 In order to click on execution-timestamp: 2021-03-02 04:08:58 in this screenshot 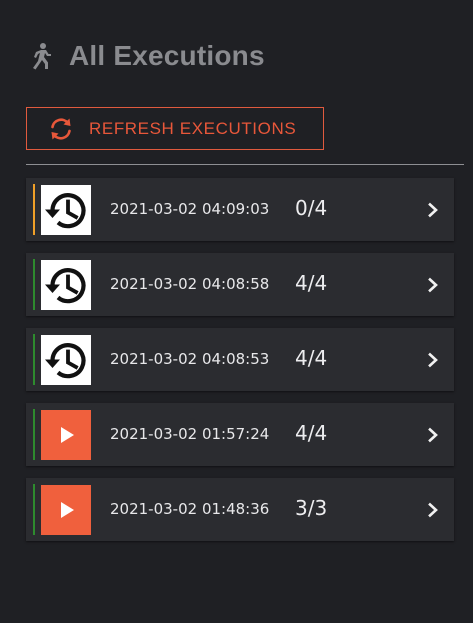, I will do `click(190, 284)`.